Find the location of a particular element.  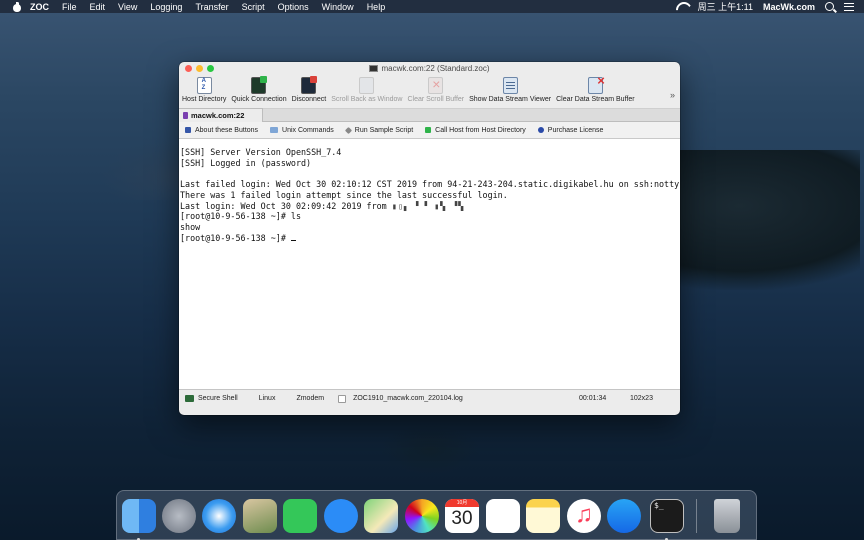

menu-window: Window is located at coordinates (338, 7).